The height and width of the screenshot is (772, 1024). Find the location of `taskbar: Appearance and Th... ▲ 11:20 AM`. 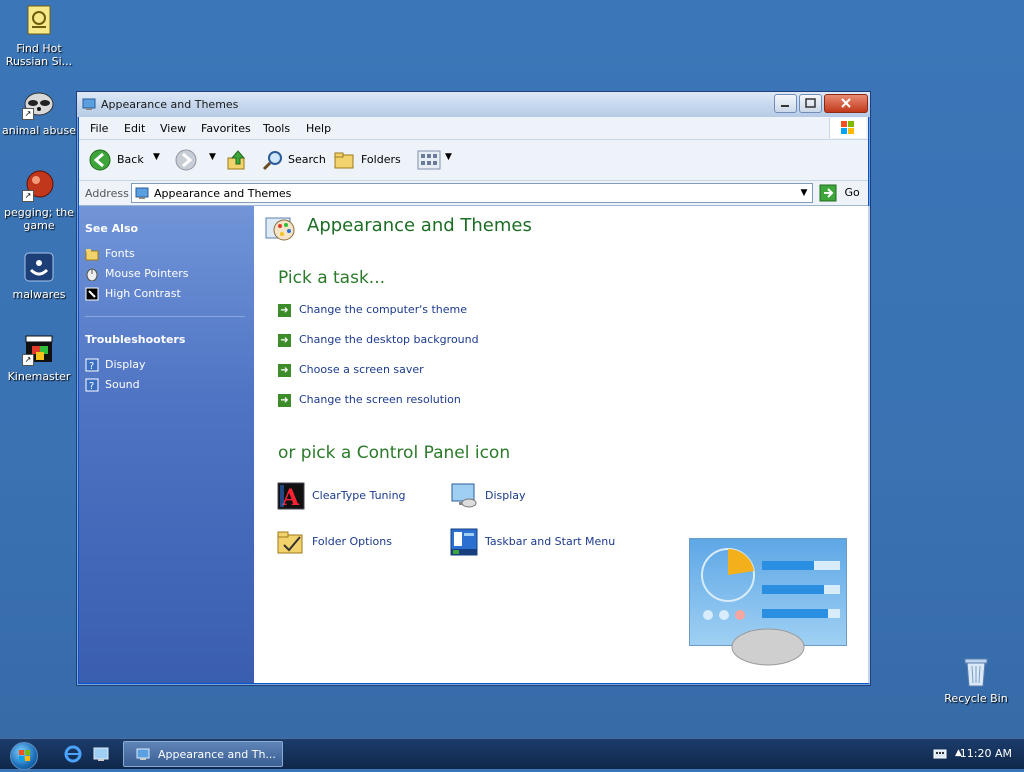

taskbar: Appearance and Th... ▲ 11:20 AM is located at coordinates (512, 754).